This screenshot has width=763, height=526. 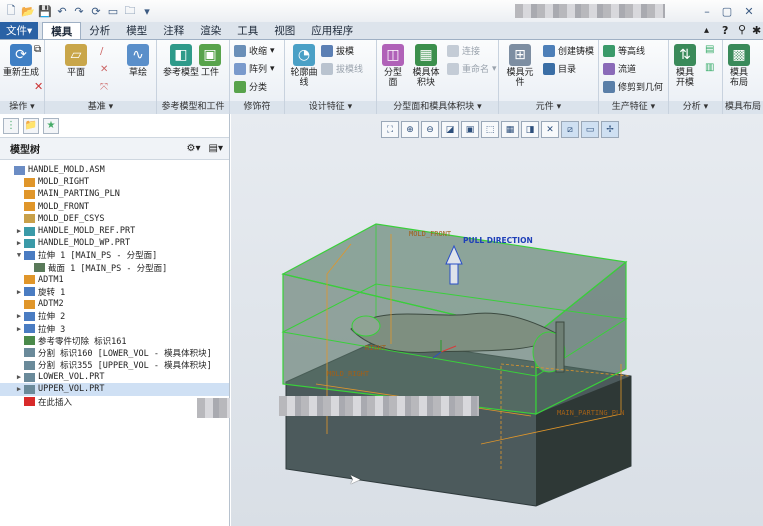 I want to click on tab-mold: 模具, so click(x=62, y=30).